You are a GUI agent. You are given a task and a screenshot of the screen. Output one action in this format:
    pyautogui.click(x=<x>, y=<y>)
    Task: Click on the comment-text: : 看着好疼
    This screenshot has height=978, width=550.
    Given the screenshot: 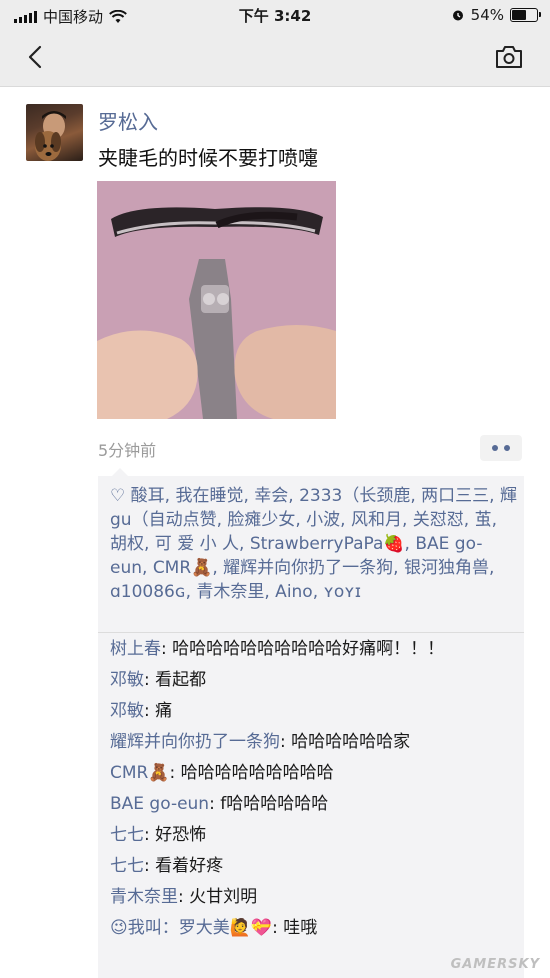 What is the action you would take?
    pyautogui.click(x=184, y=866)
    